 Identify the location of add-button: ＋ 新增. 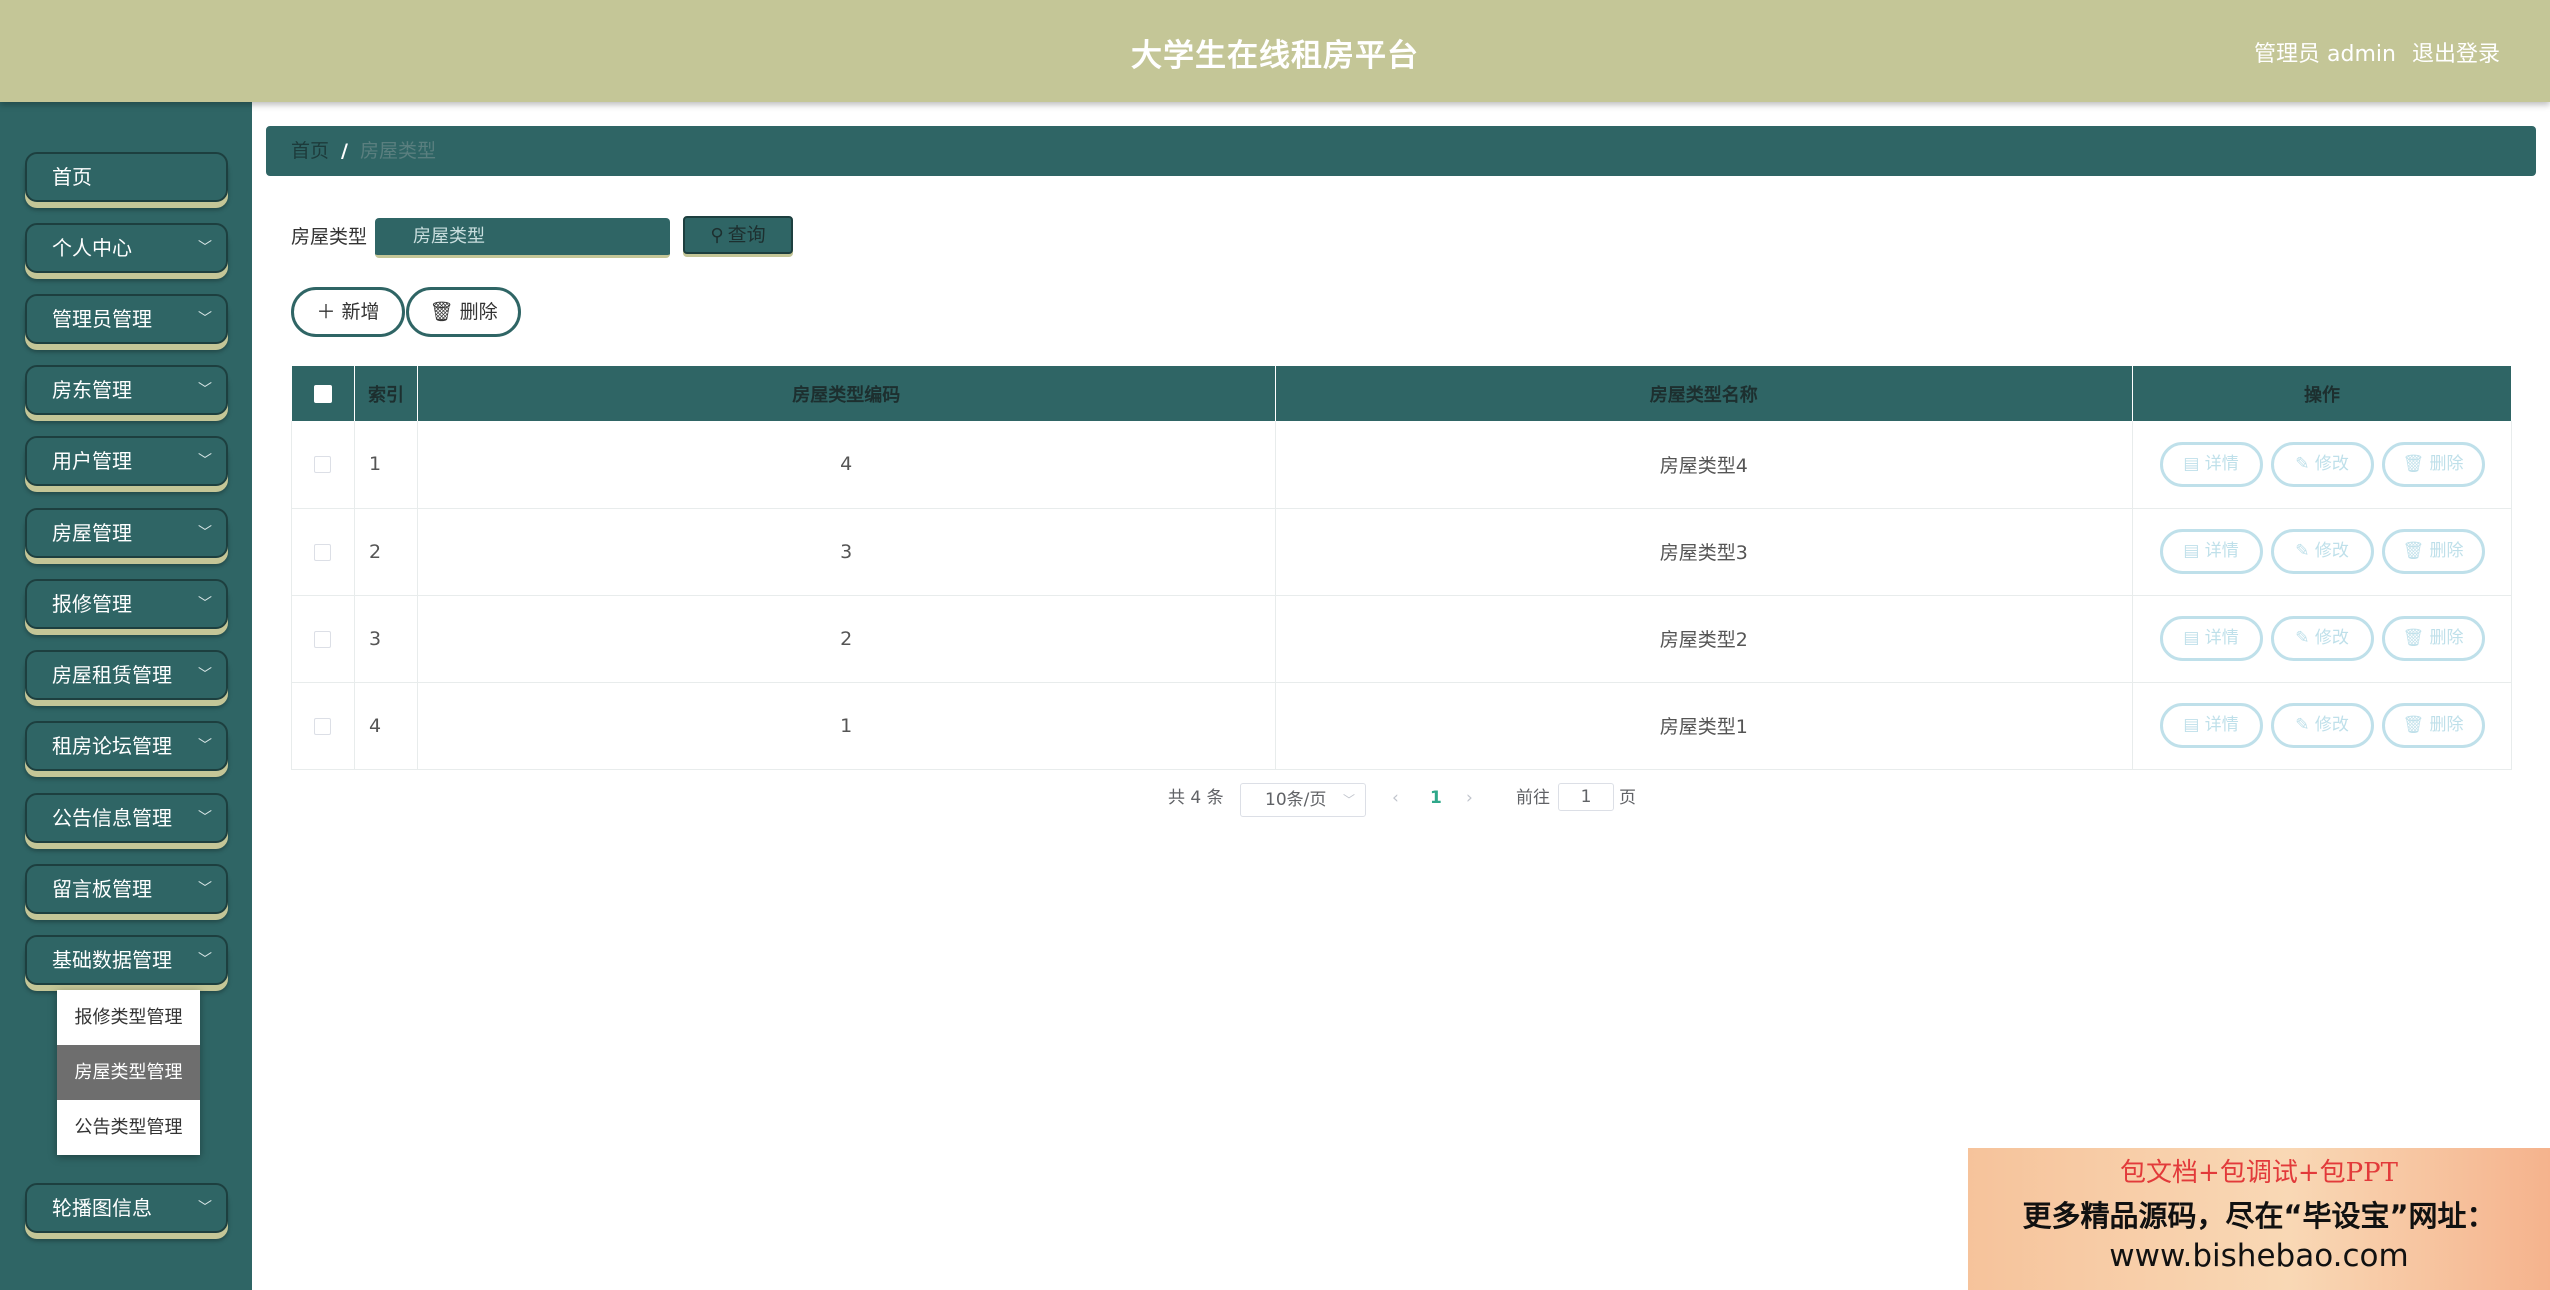
(348, 312).